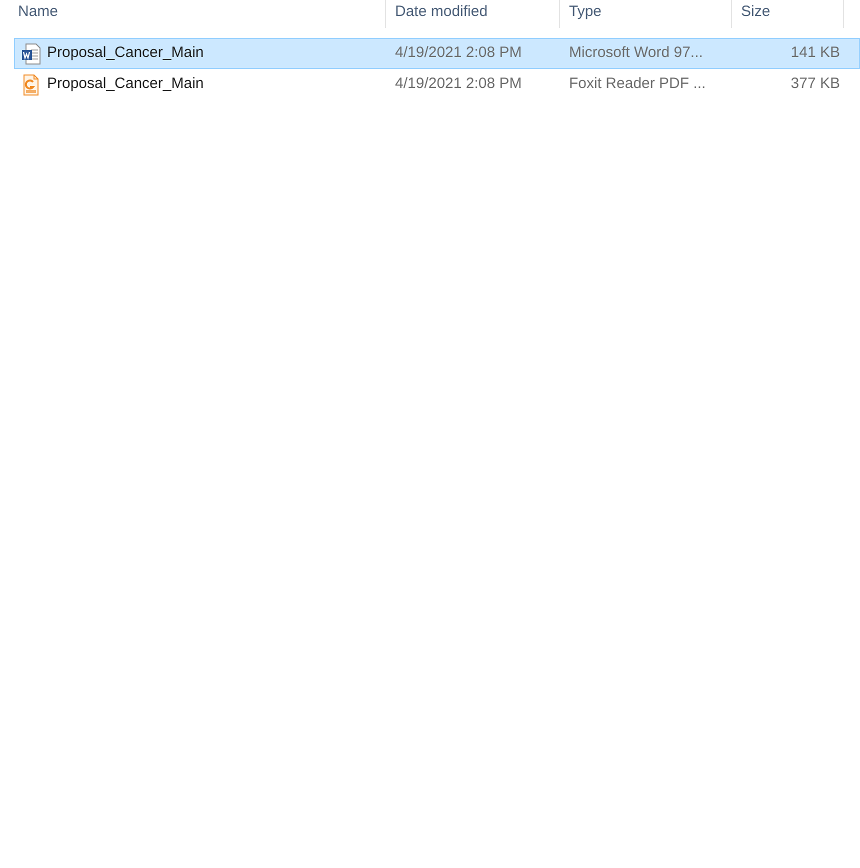 The width and height of the screenshot is (860, 868). What do you see at coordinates (38, 11) in the screenshot?
I see `name-column-header: Name` at bounding box center [38, 11].